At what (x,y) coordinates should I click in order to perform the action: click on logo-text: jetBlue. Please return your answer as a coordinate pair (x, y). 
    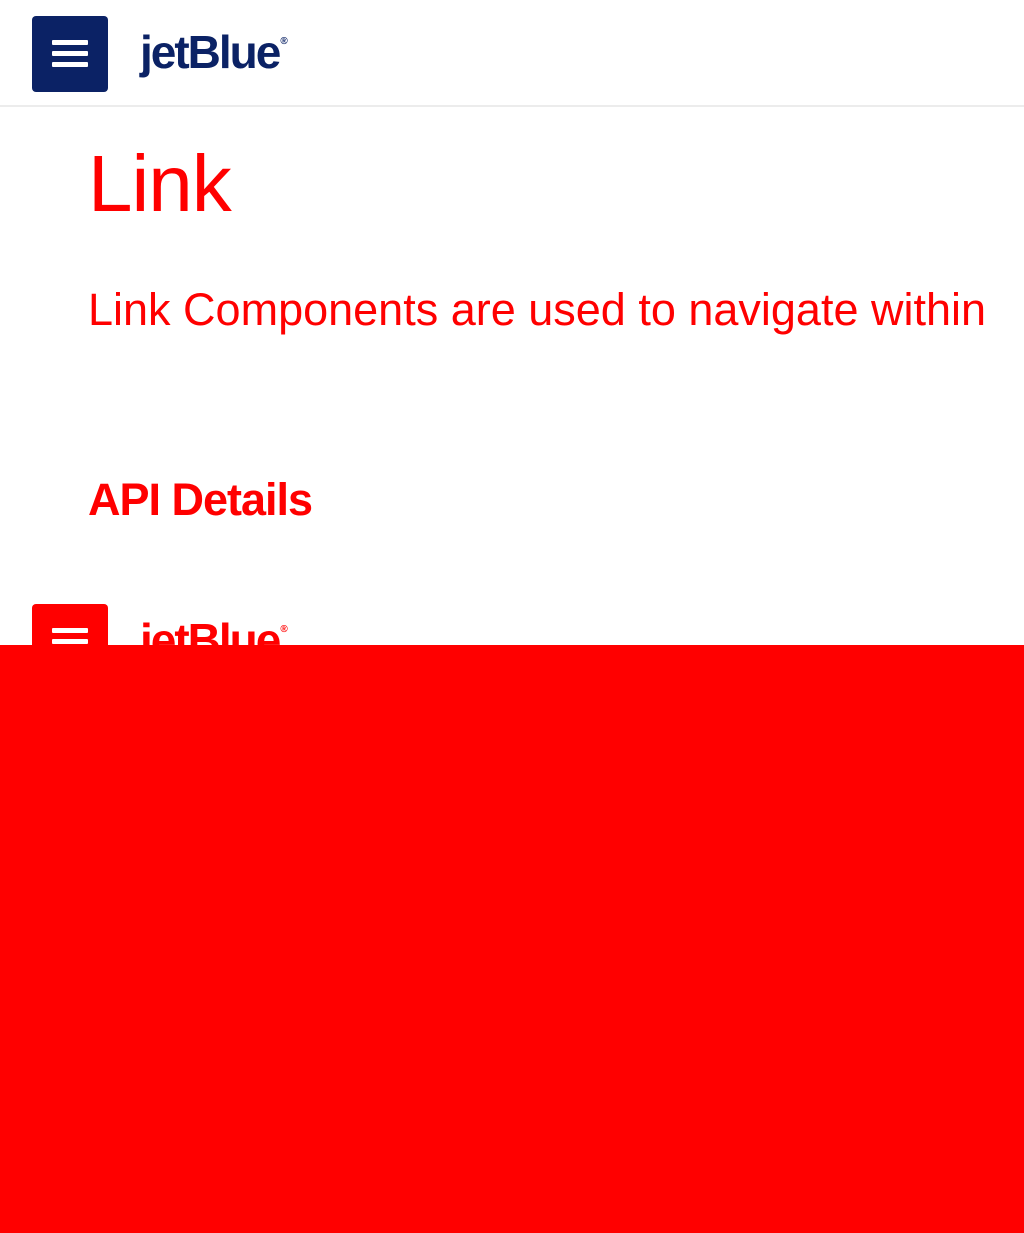
    Looking at the image, I should click on (210, 52).